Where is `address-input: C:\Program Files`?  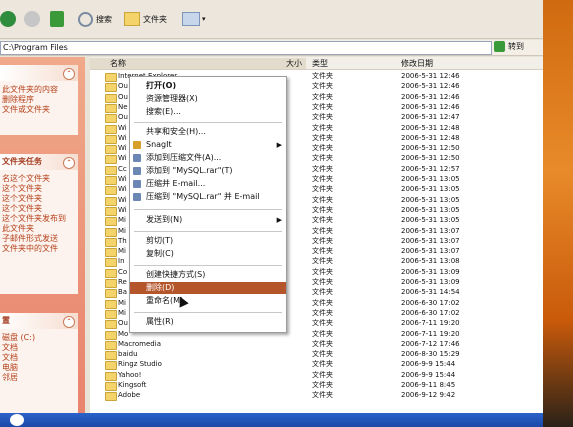 address-input: C:\Program Files is located at coordinates (246, 48).